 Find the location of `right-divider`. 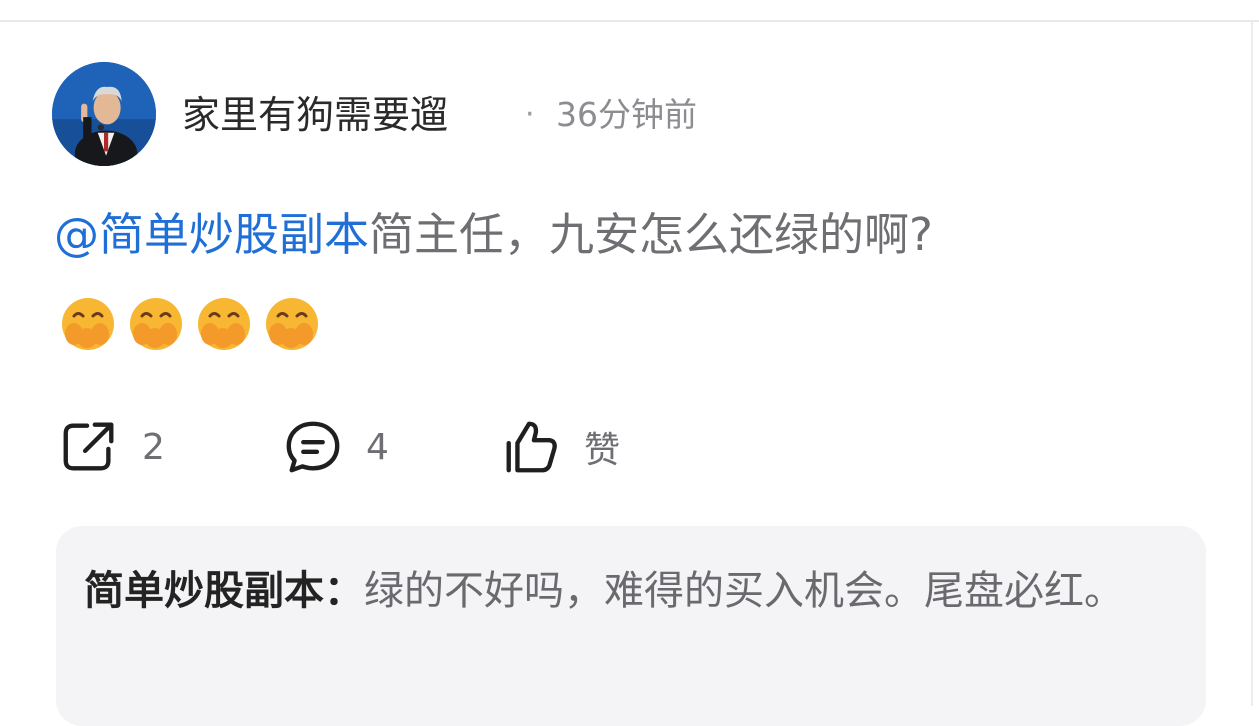

right-divider is located at coordinates (1252, 364).